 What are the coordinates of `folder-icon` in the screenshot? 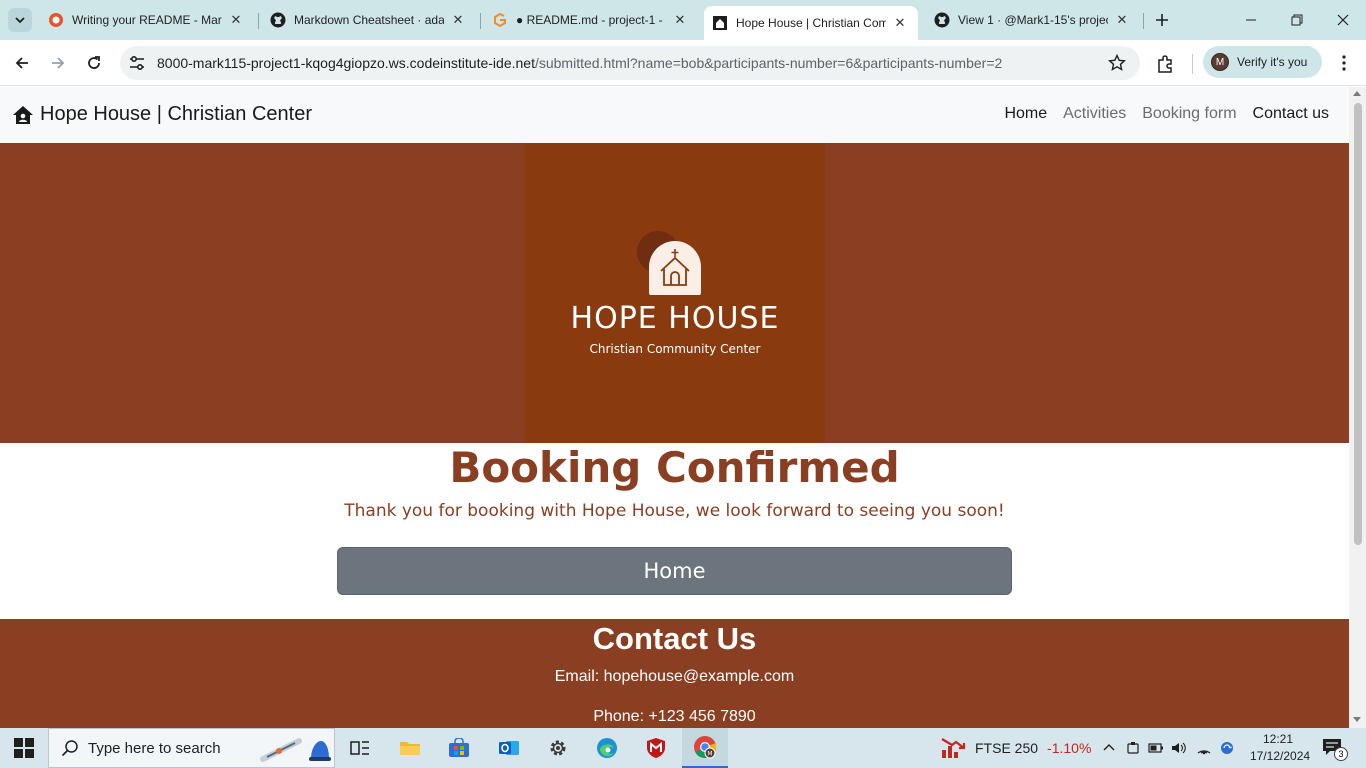 It's located at (410, 748).